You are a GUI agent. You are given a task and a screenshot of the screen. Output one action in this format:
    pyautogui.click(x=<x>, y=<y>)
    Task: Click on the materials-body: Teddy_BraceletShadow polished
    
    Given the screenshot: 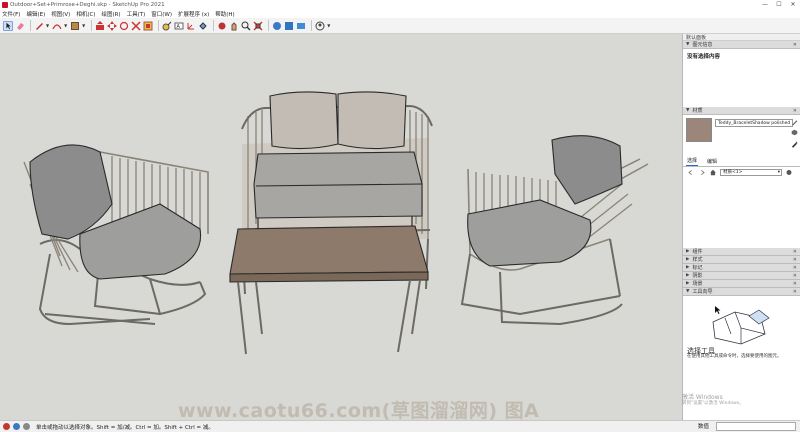 What is the action you would take?
    pyautogui.click(x=741, y=137)
    